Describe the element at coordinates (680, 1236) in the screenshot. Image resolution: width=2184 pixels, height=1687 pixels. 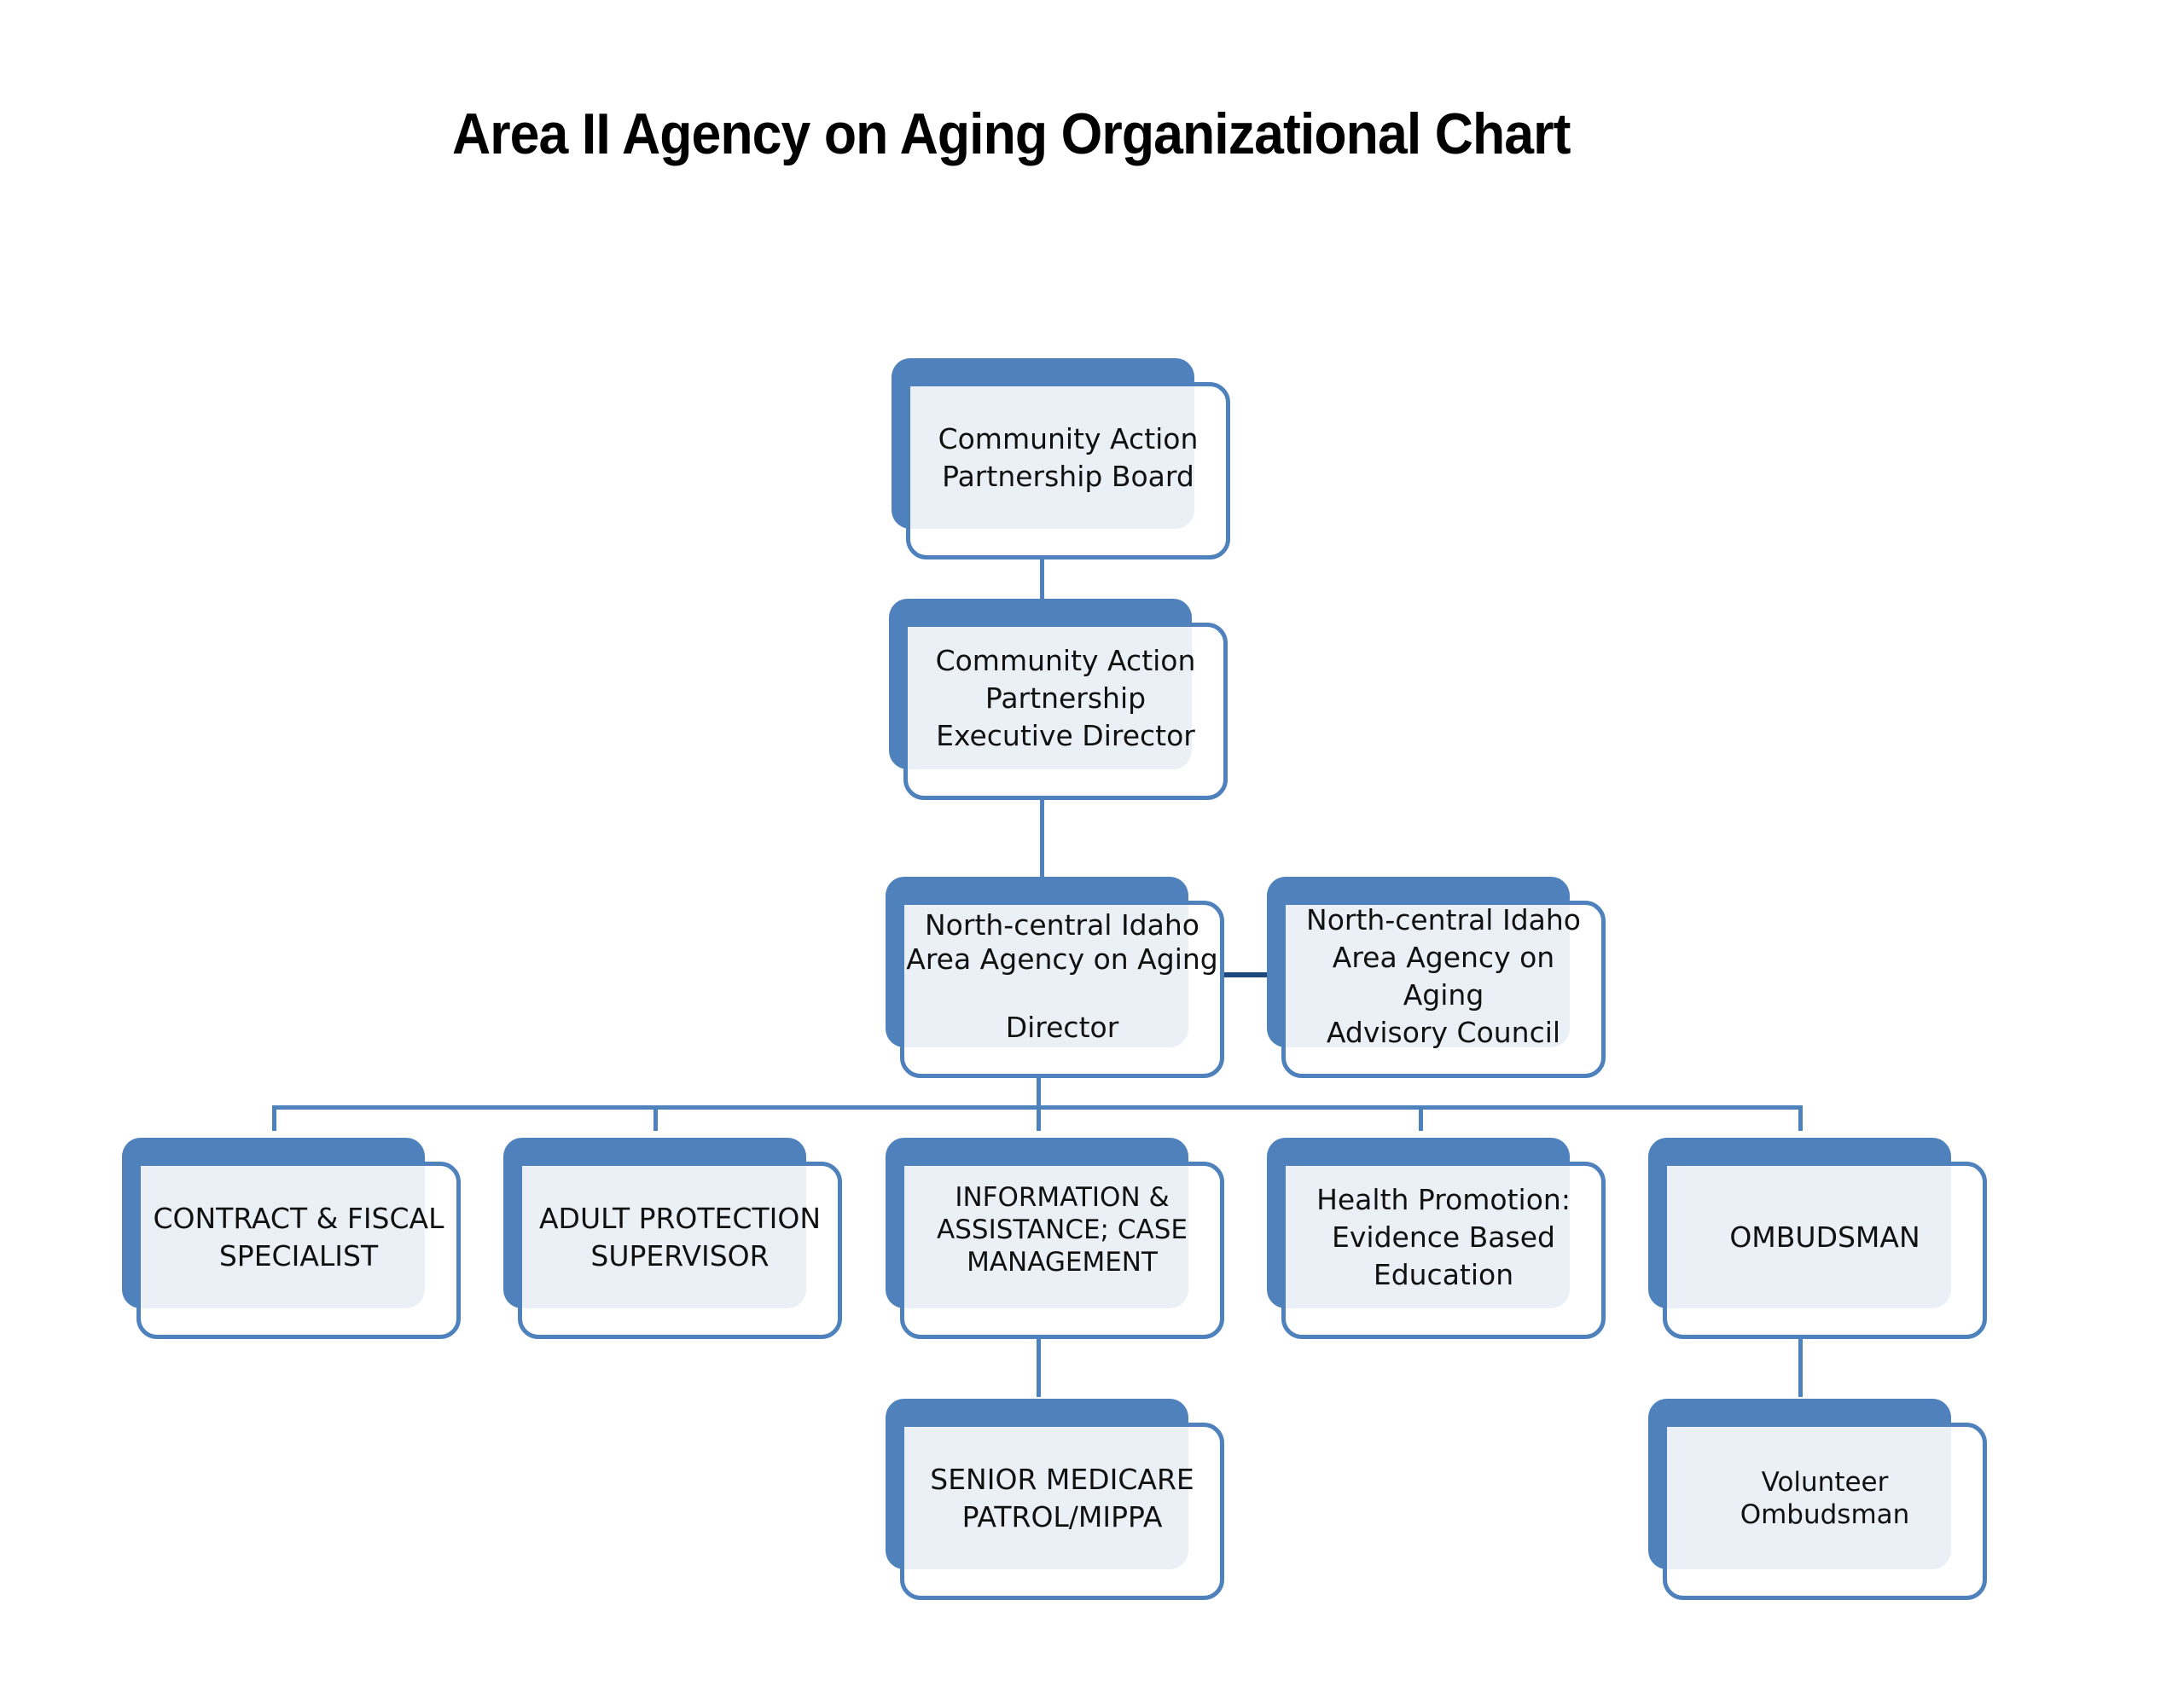
I see `node-label: ADULT PROTECTION SUPERVISOR` at that location.